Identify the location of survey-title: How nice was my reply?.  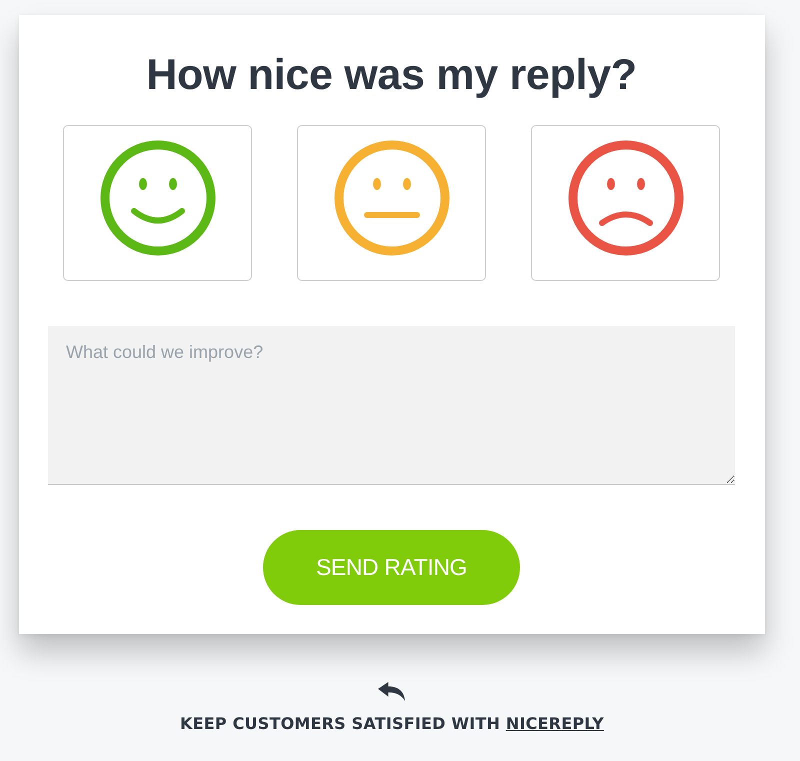
(391, 75).